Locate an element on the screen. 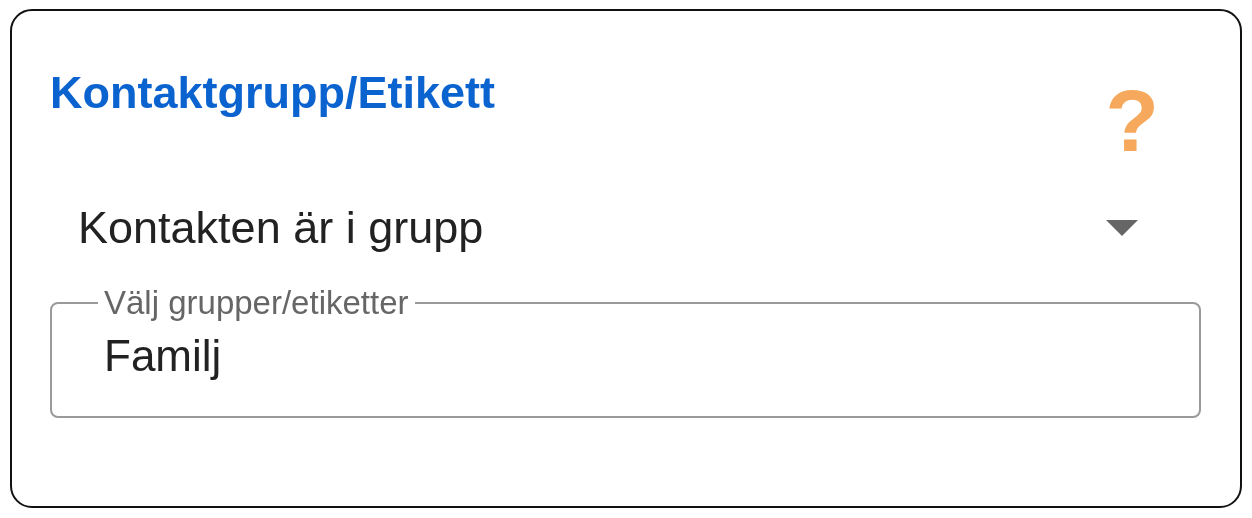 The width and height of the screenshot is (1252, 518). field-label: Välj grupper/etiketter is located at coordinates (256, 303).